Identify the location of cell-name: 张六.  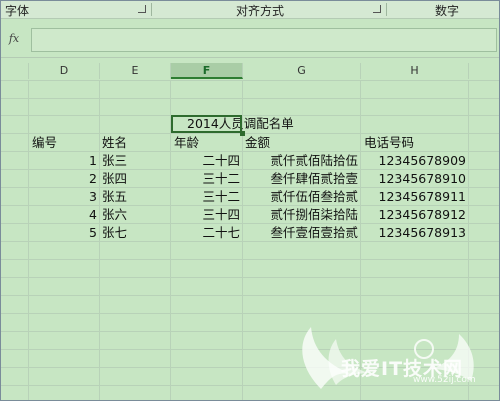
(114, 215).